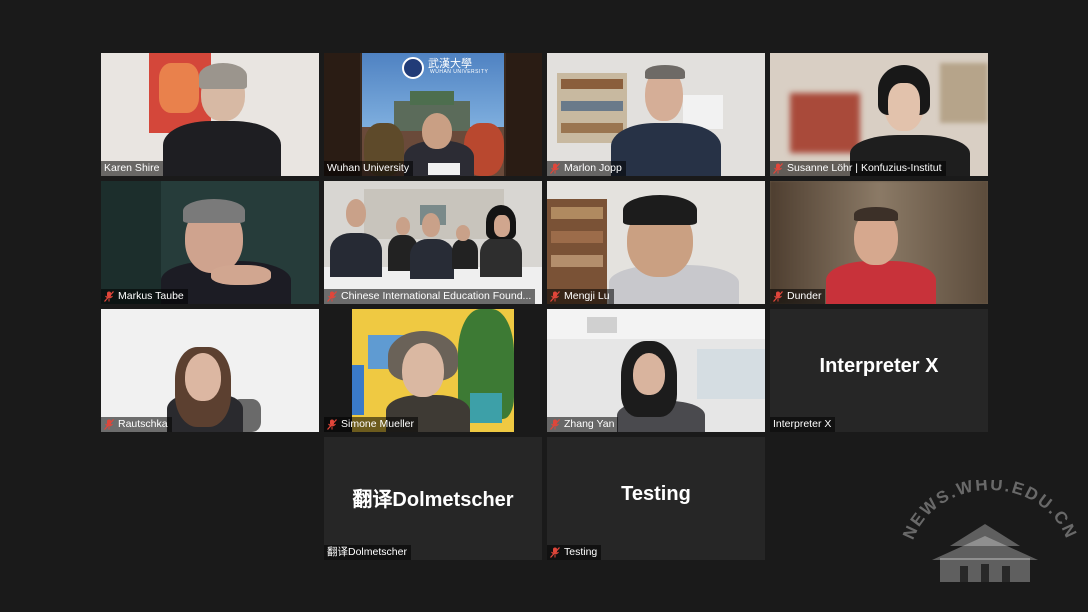 This screenshot has width=1088, height=612. I want to click on participant-name: Wuhan University, so click(369, 168).